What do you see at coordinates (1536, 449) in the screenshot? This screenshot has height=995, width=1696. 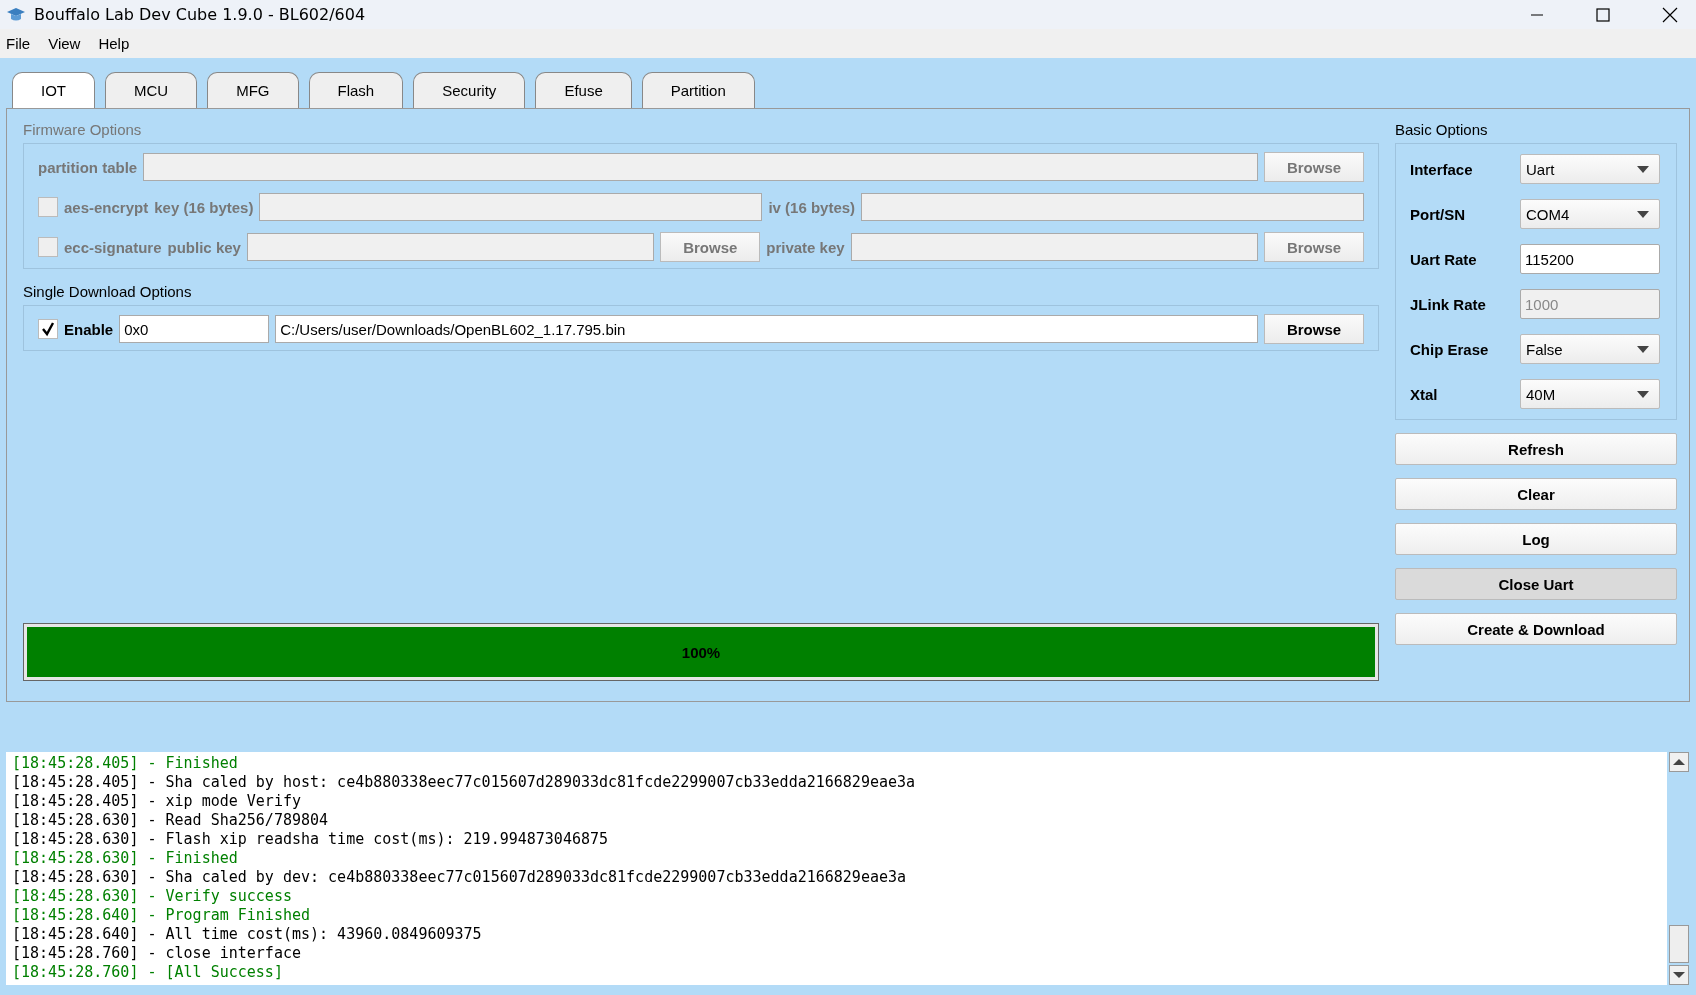 I see `action-button: Refresh` at bounding box center [1536, 449].